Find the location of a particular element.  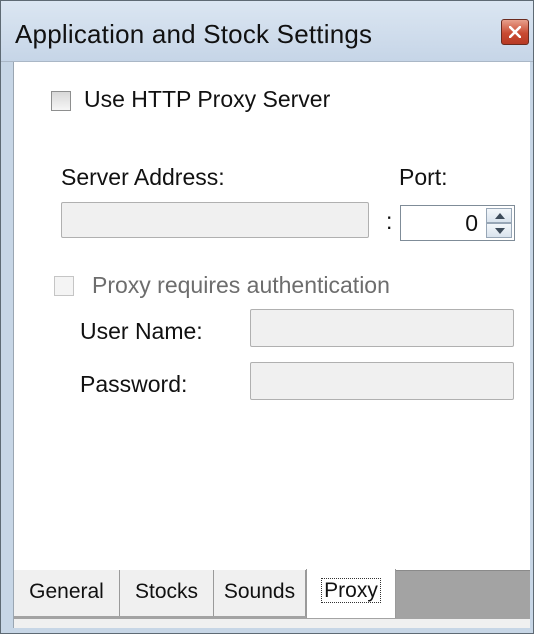

port-label: Port: is located at coordinates (423, 177).